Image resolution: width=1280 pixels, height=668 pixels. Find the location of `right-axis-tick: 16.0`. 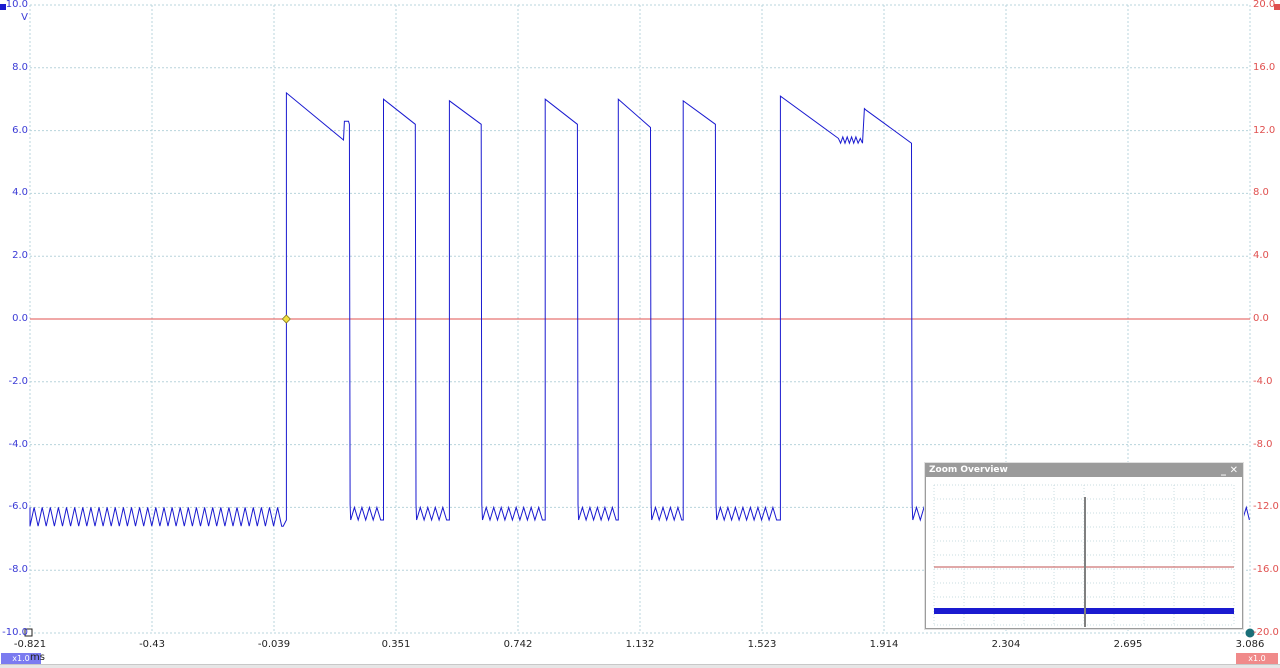

right-axis-tick: 16.0 is located at coordinates (1264, 67).